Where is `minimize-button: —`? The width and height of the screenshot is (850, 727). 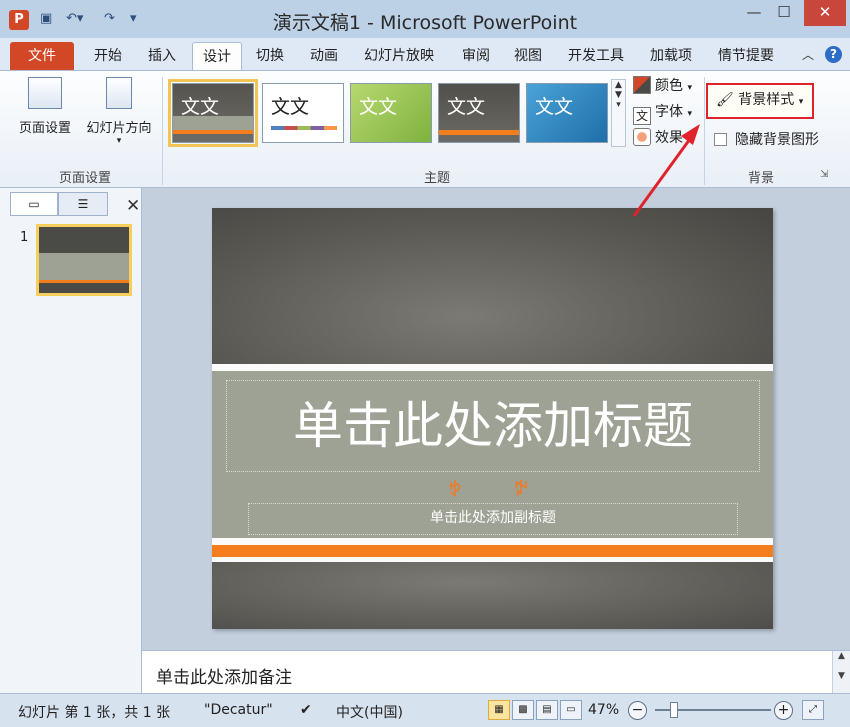
minimize-button: — is located at coordinates (754, 13).